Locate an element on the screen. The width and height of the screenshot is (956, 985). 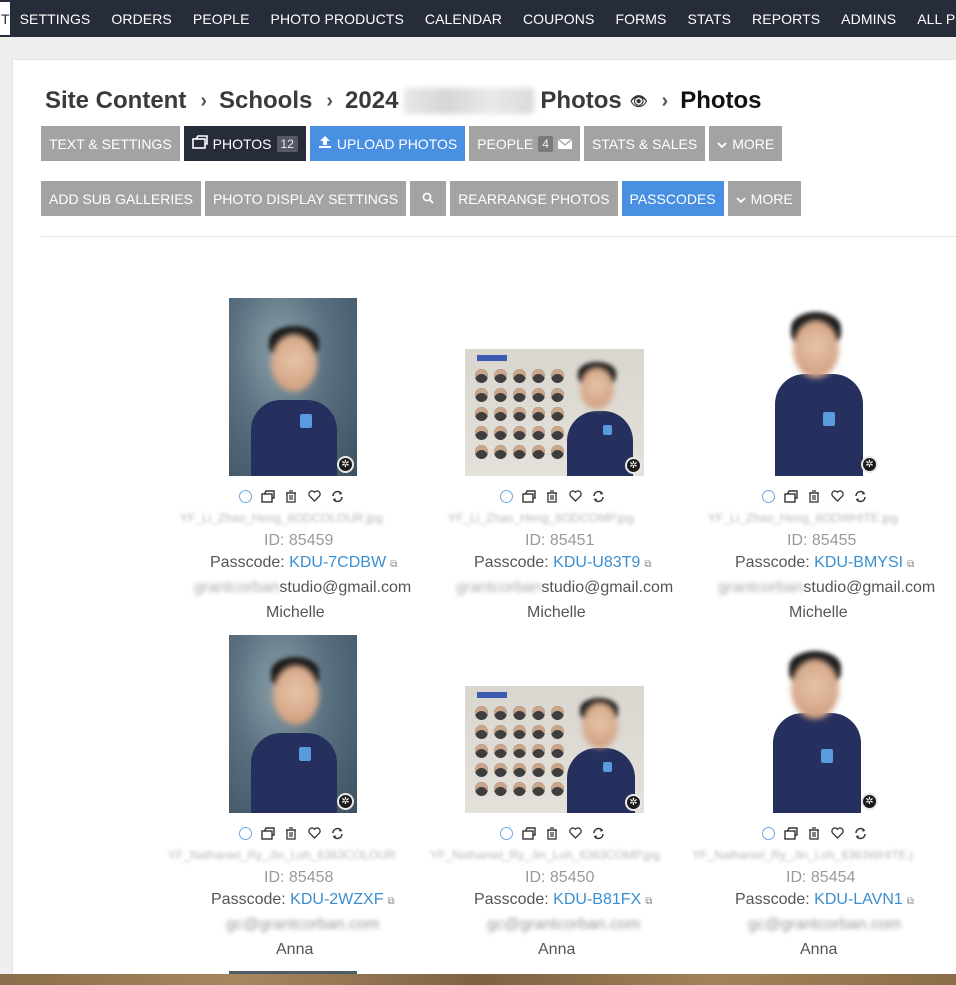
people-button: PEOPLE 4 is located at coordinates (524, 143).